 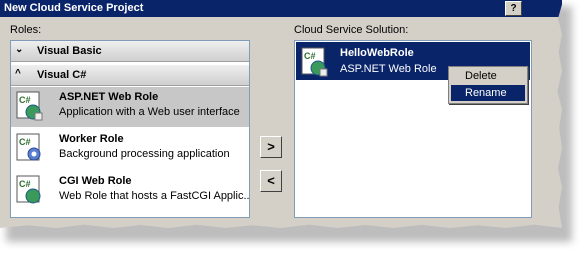 I want to click on cgi-role-icon: C#, so click(x=28, y=189).